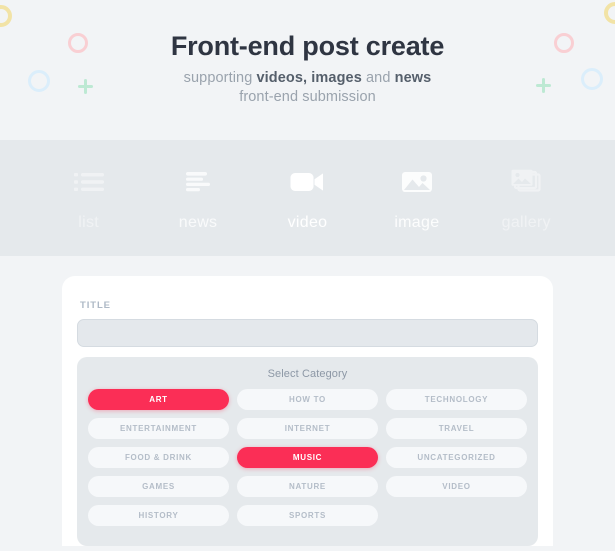  I want to click on ring-yellow-right, so click(609, 13).